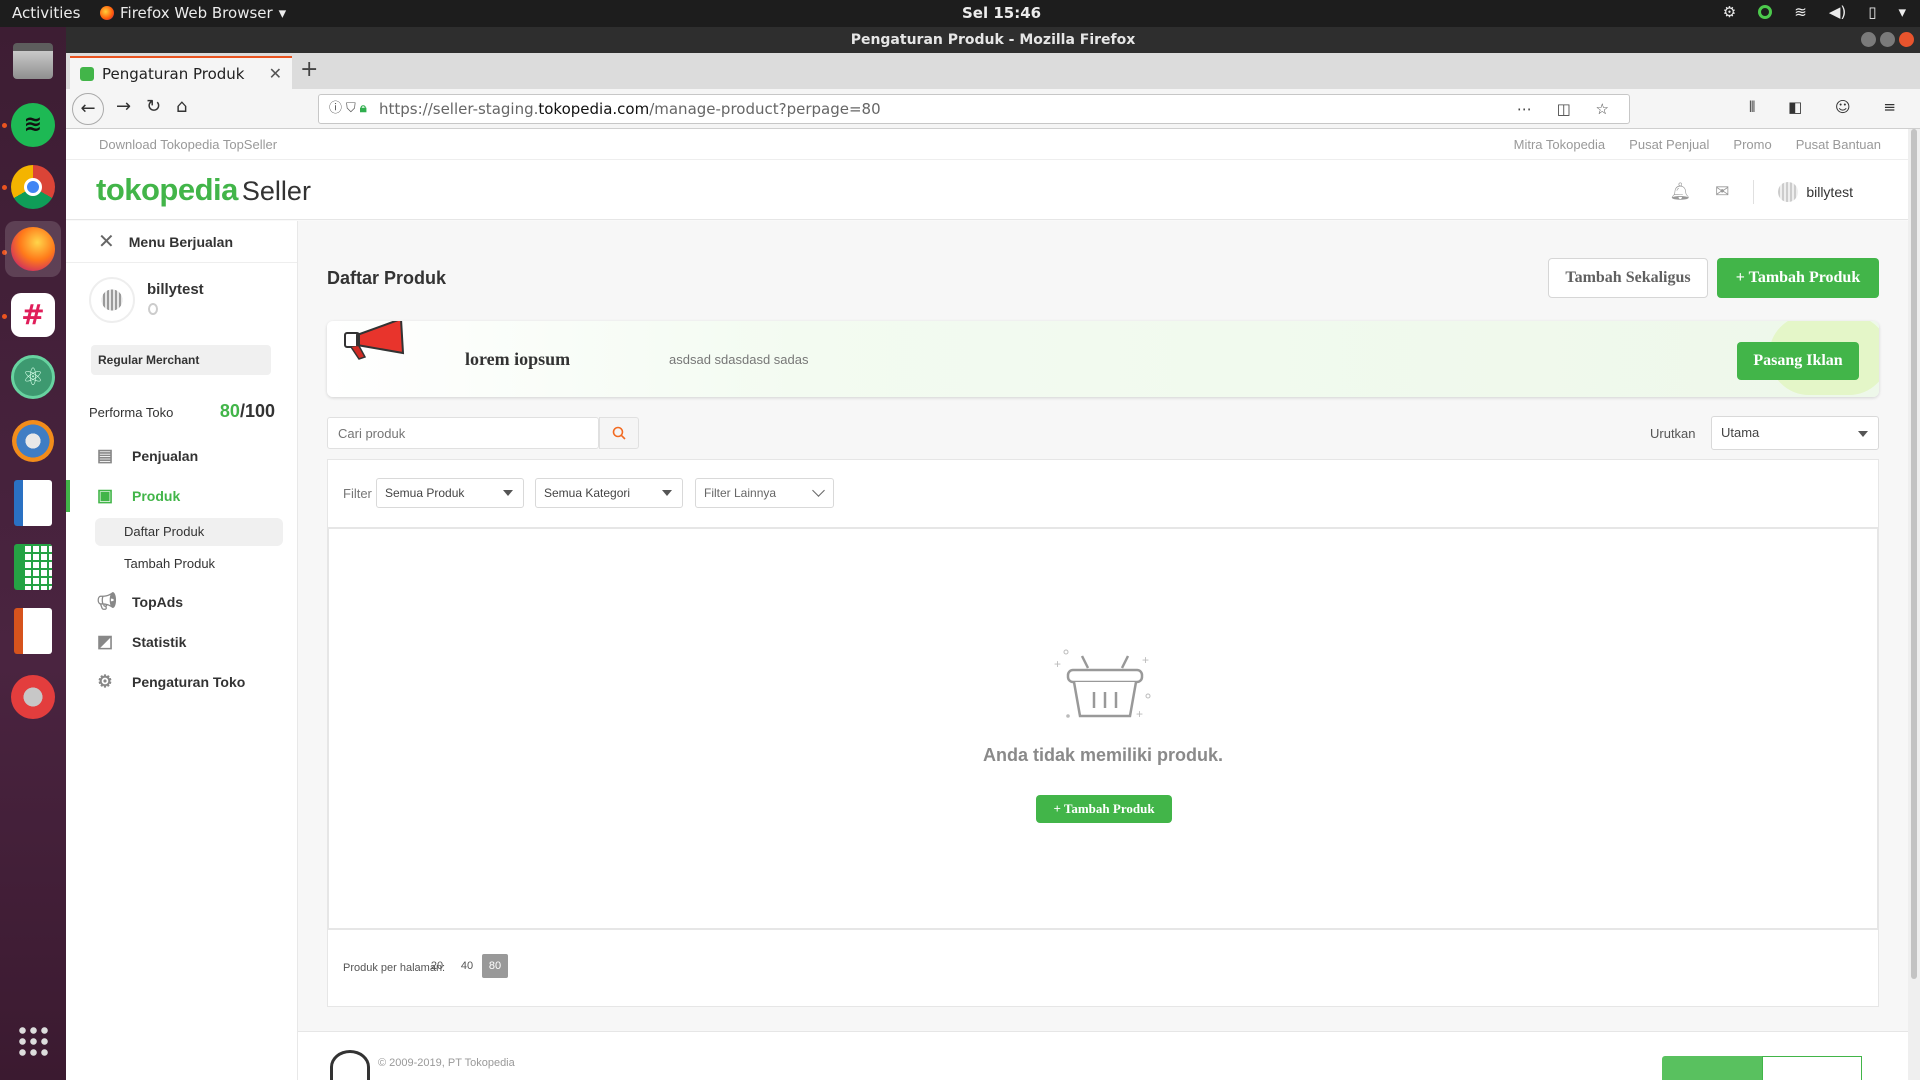 The height and width of the screenshot is (1080, 1920). I want to click on window-title: Pengaturan Produk - Mozilla Firefox, so click(993, 40).